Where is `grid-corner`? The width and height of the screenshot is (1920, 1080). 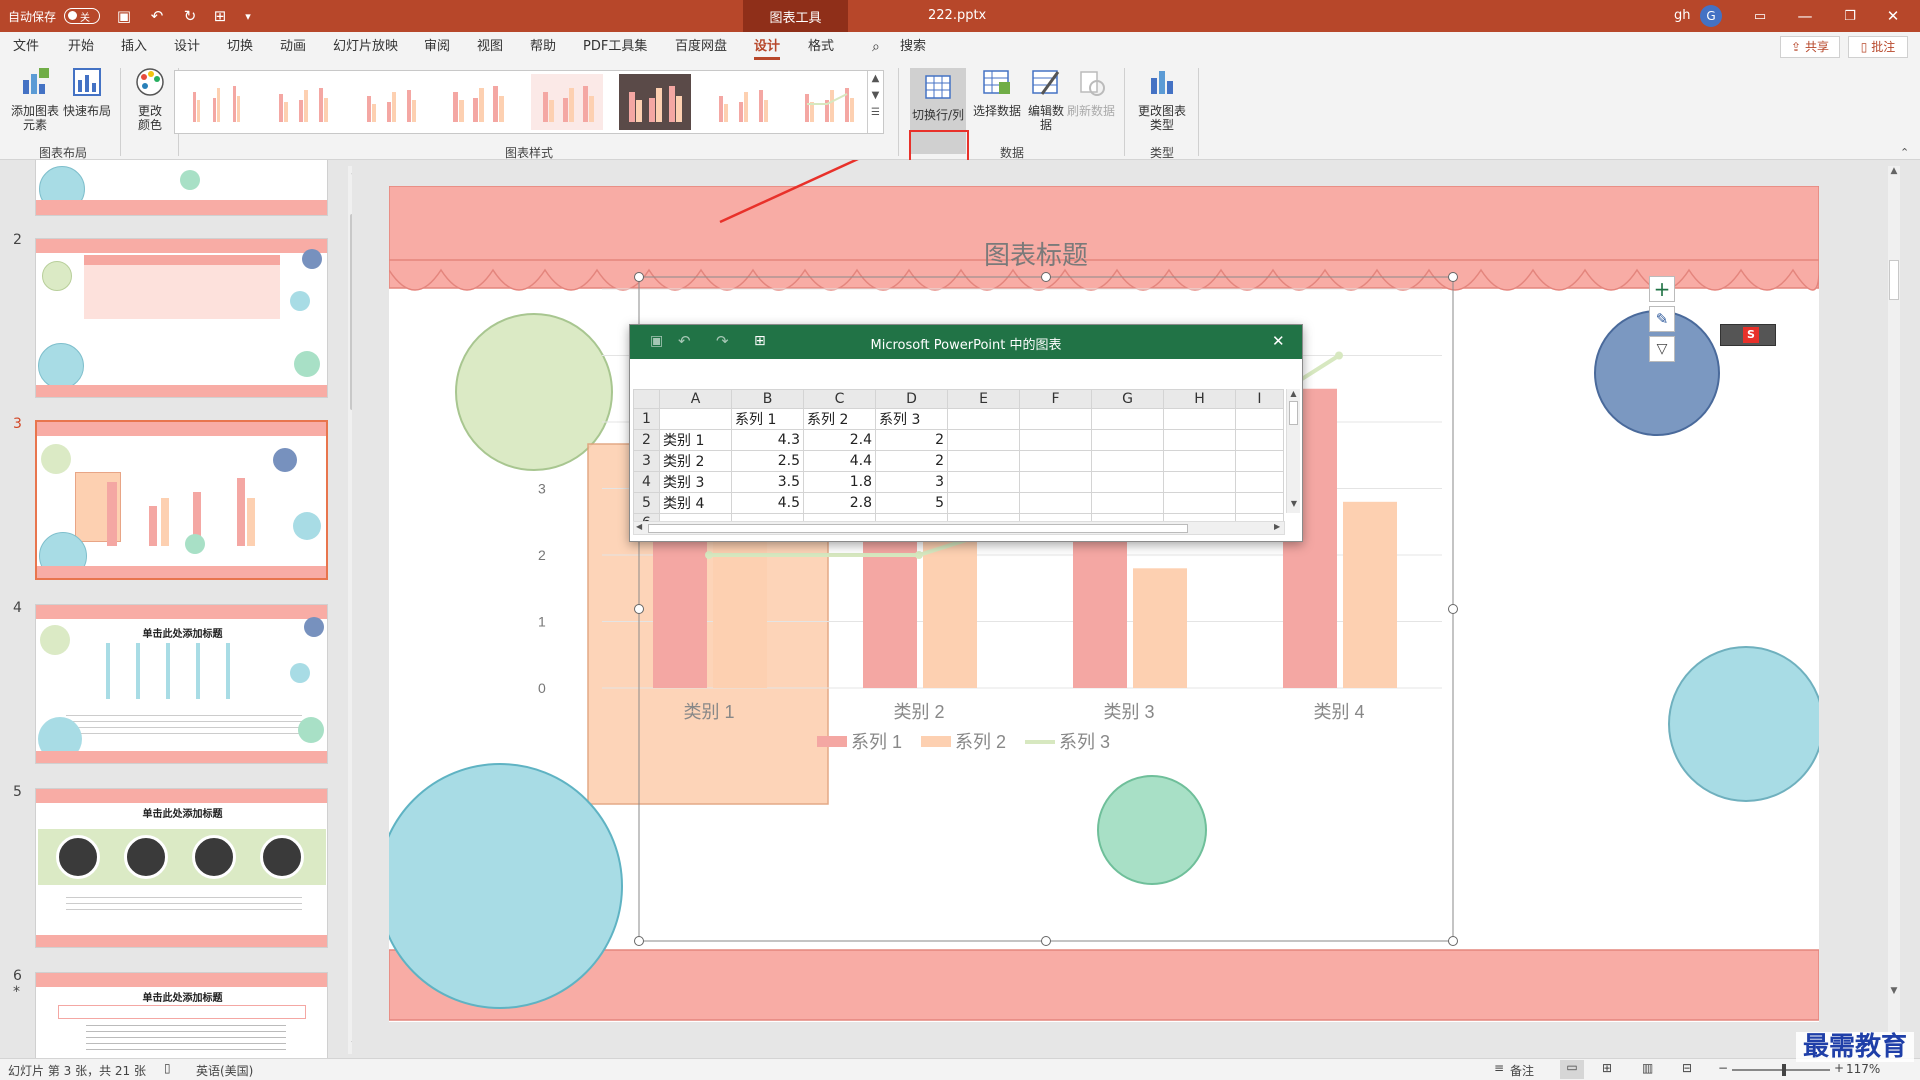
grid-corner is located at coordinates (646, 399).